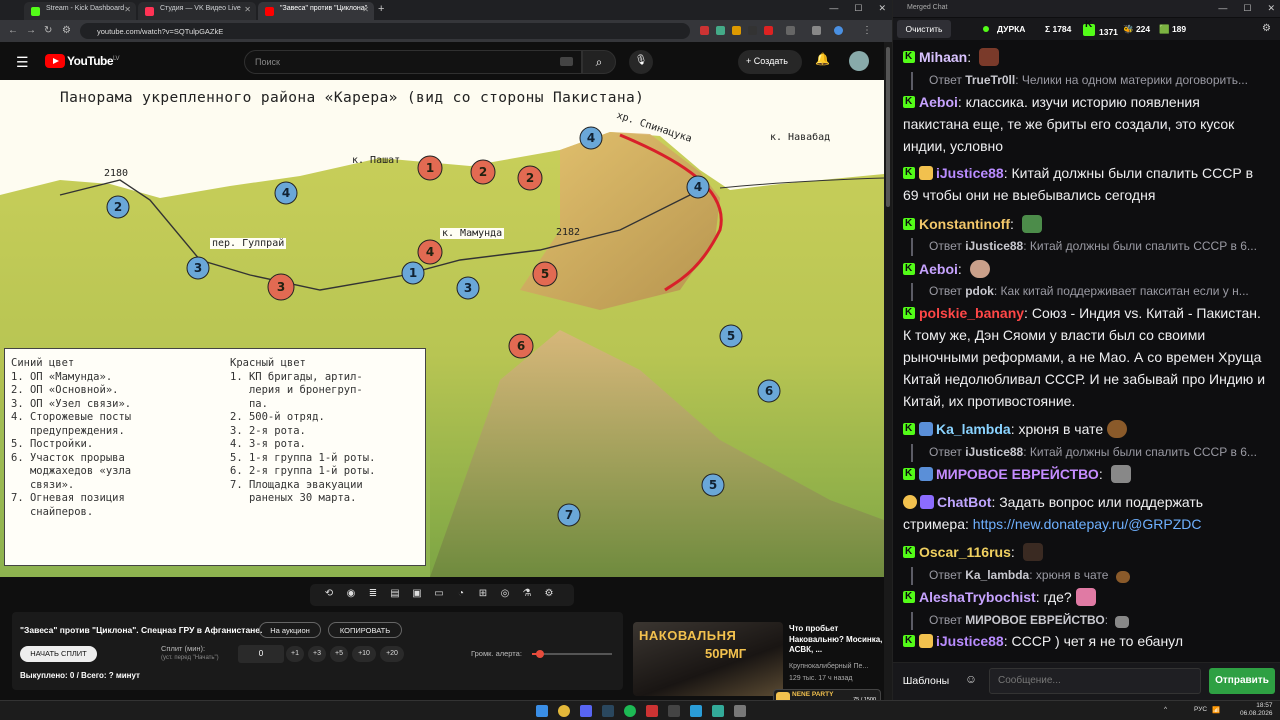  Describe the element at coordinates (822, 59) in the screenshot. I see `notifications-bell-icon: 🔔` at that location.